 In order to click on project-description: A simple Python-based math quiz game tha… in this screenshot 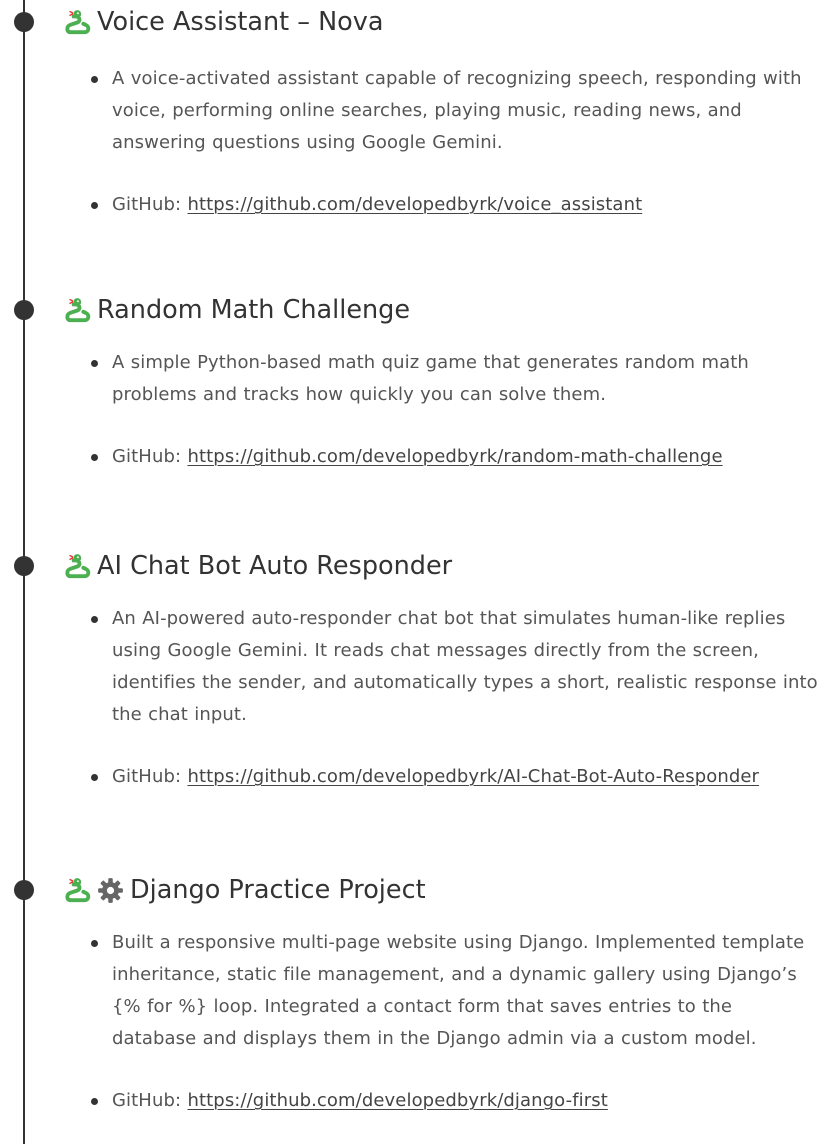, I will do `click(453, 379)`.